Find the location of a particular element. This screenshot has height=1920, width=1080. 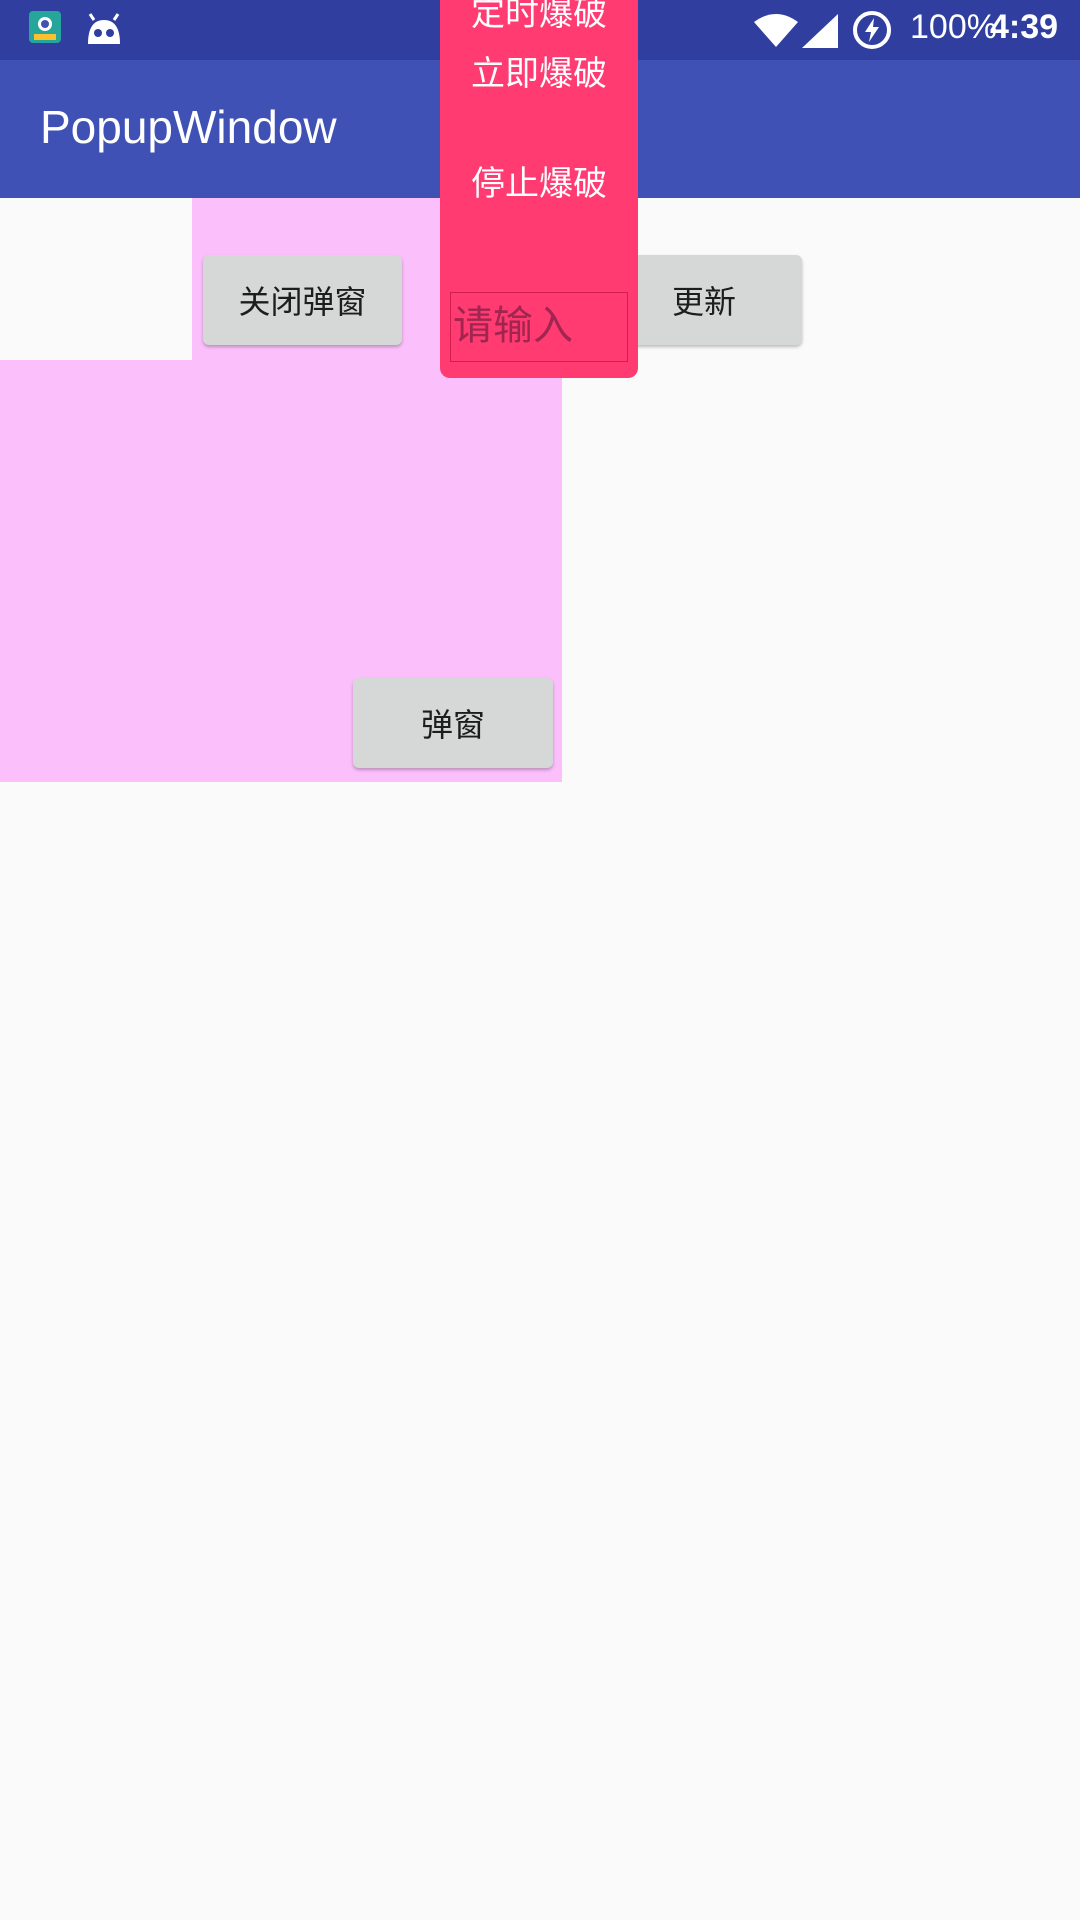

clock: 4:39 is located at coordinates (1024, 27).